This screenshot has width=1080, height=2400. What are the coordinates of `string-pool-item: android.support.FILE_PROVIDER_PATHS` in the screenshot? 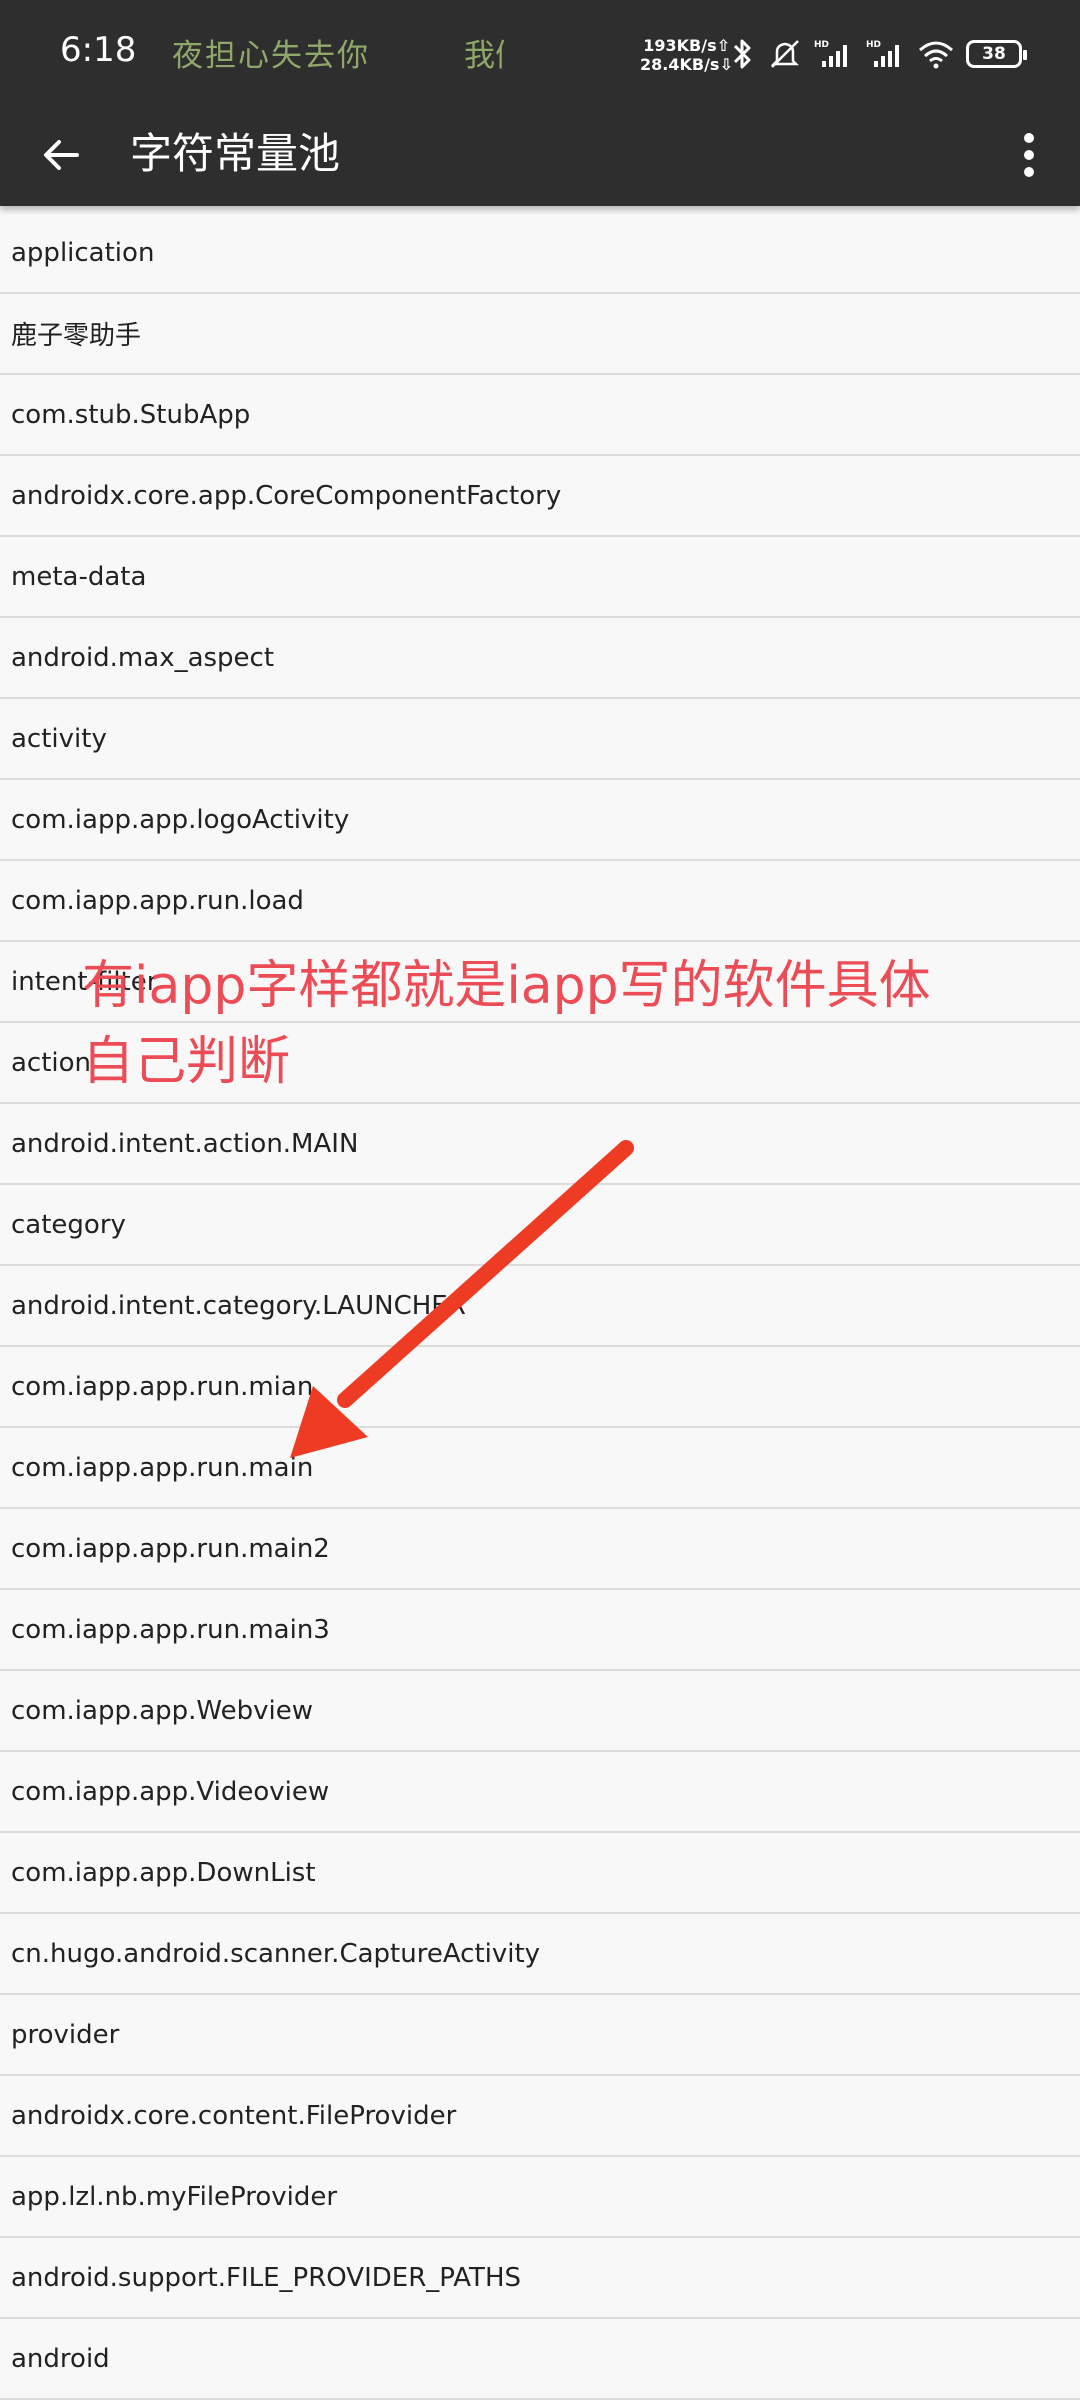 It's located at (540, 2278).